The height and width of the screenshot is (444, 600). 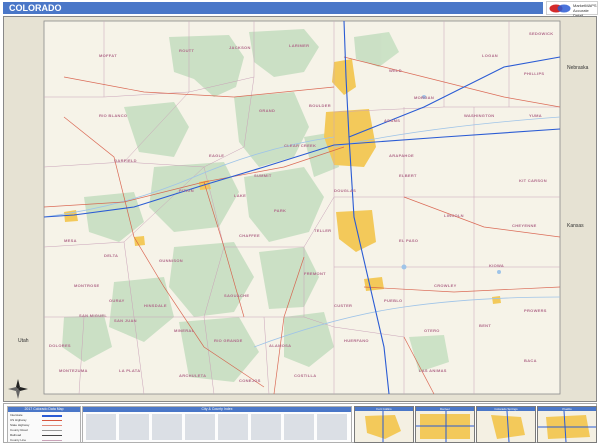 I want to click on county-label: LAKE, so click(x=240, y=195).